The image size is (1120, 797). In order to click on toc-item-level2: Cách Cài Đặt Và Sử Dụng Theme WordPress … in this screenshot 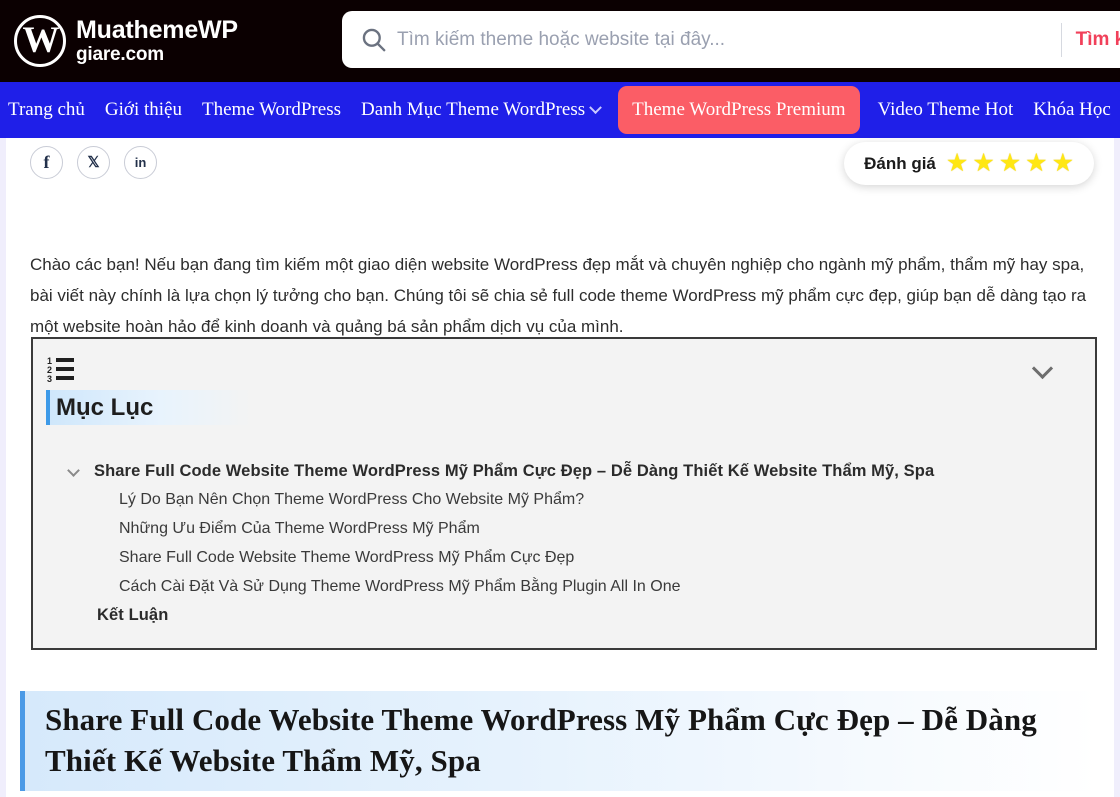, I will do `click(564, 586)`.